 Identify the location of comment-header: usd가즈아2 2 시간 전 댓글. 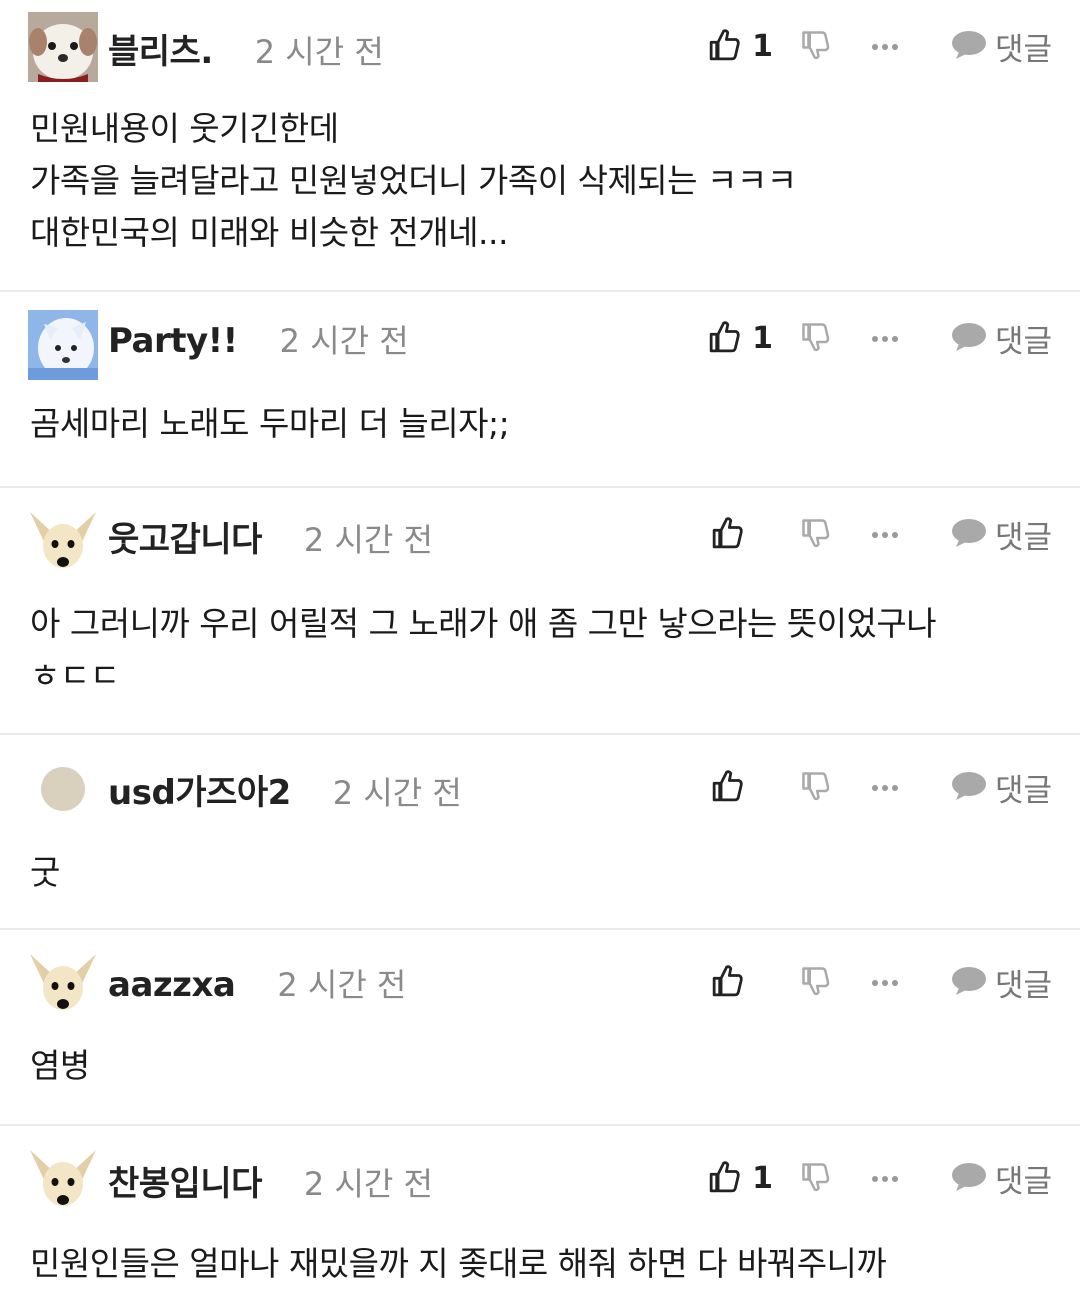
(540, 780).